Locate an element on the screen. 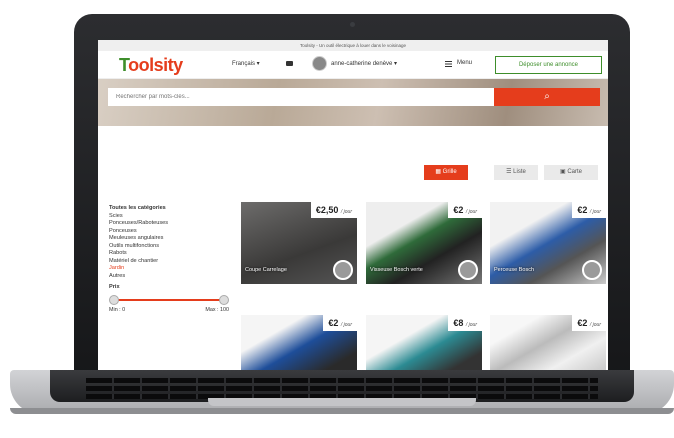  price-max-label: Max : 100 is located at coordinates (217, 309).